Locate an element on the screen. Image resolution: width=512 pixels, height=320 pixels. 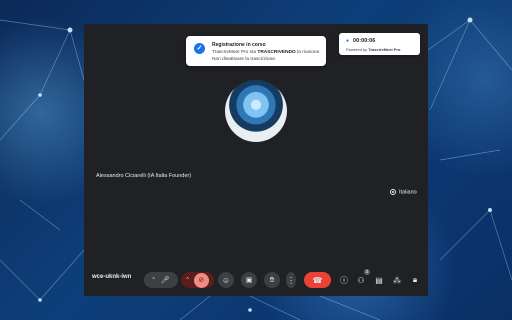
mic-button: ^ 🎤︎ is located at coordinates (161, 280).